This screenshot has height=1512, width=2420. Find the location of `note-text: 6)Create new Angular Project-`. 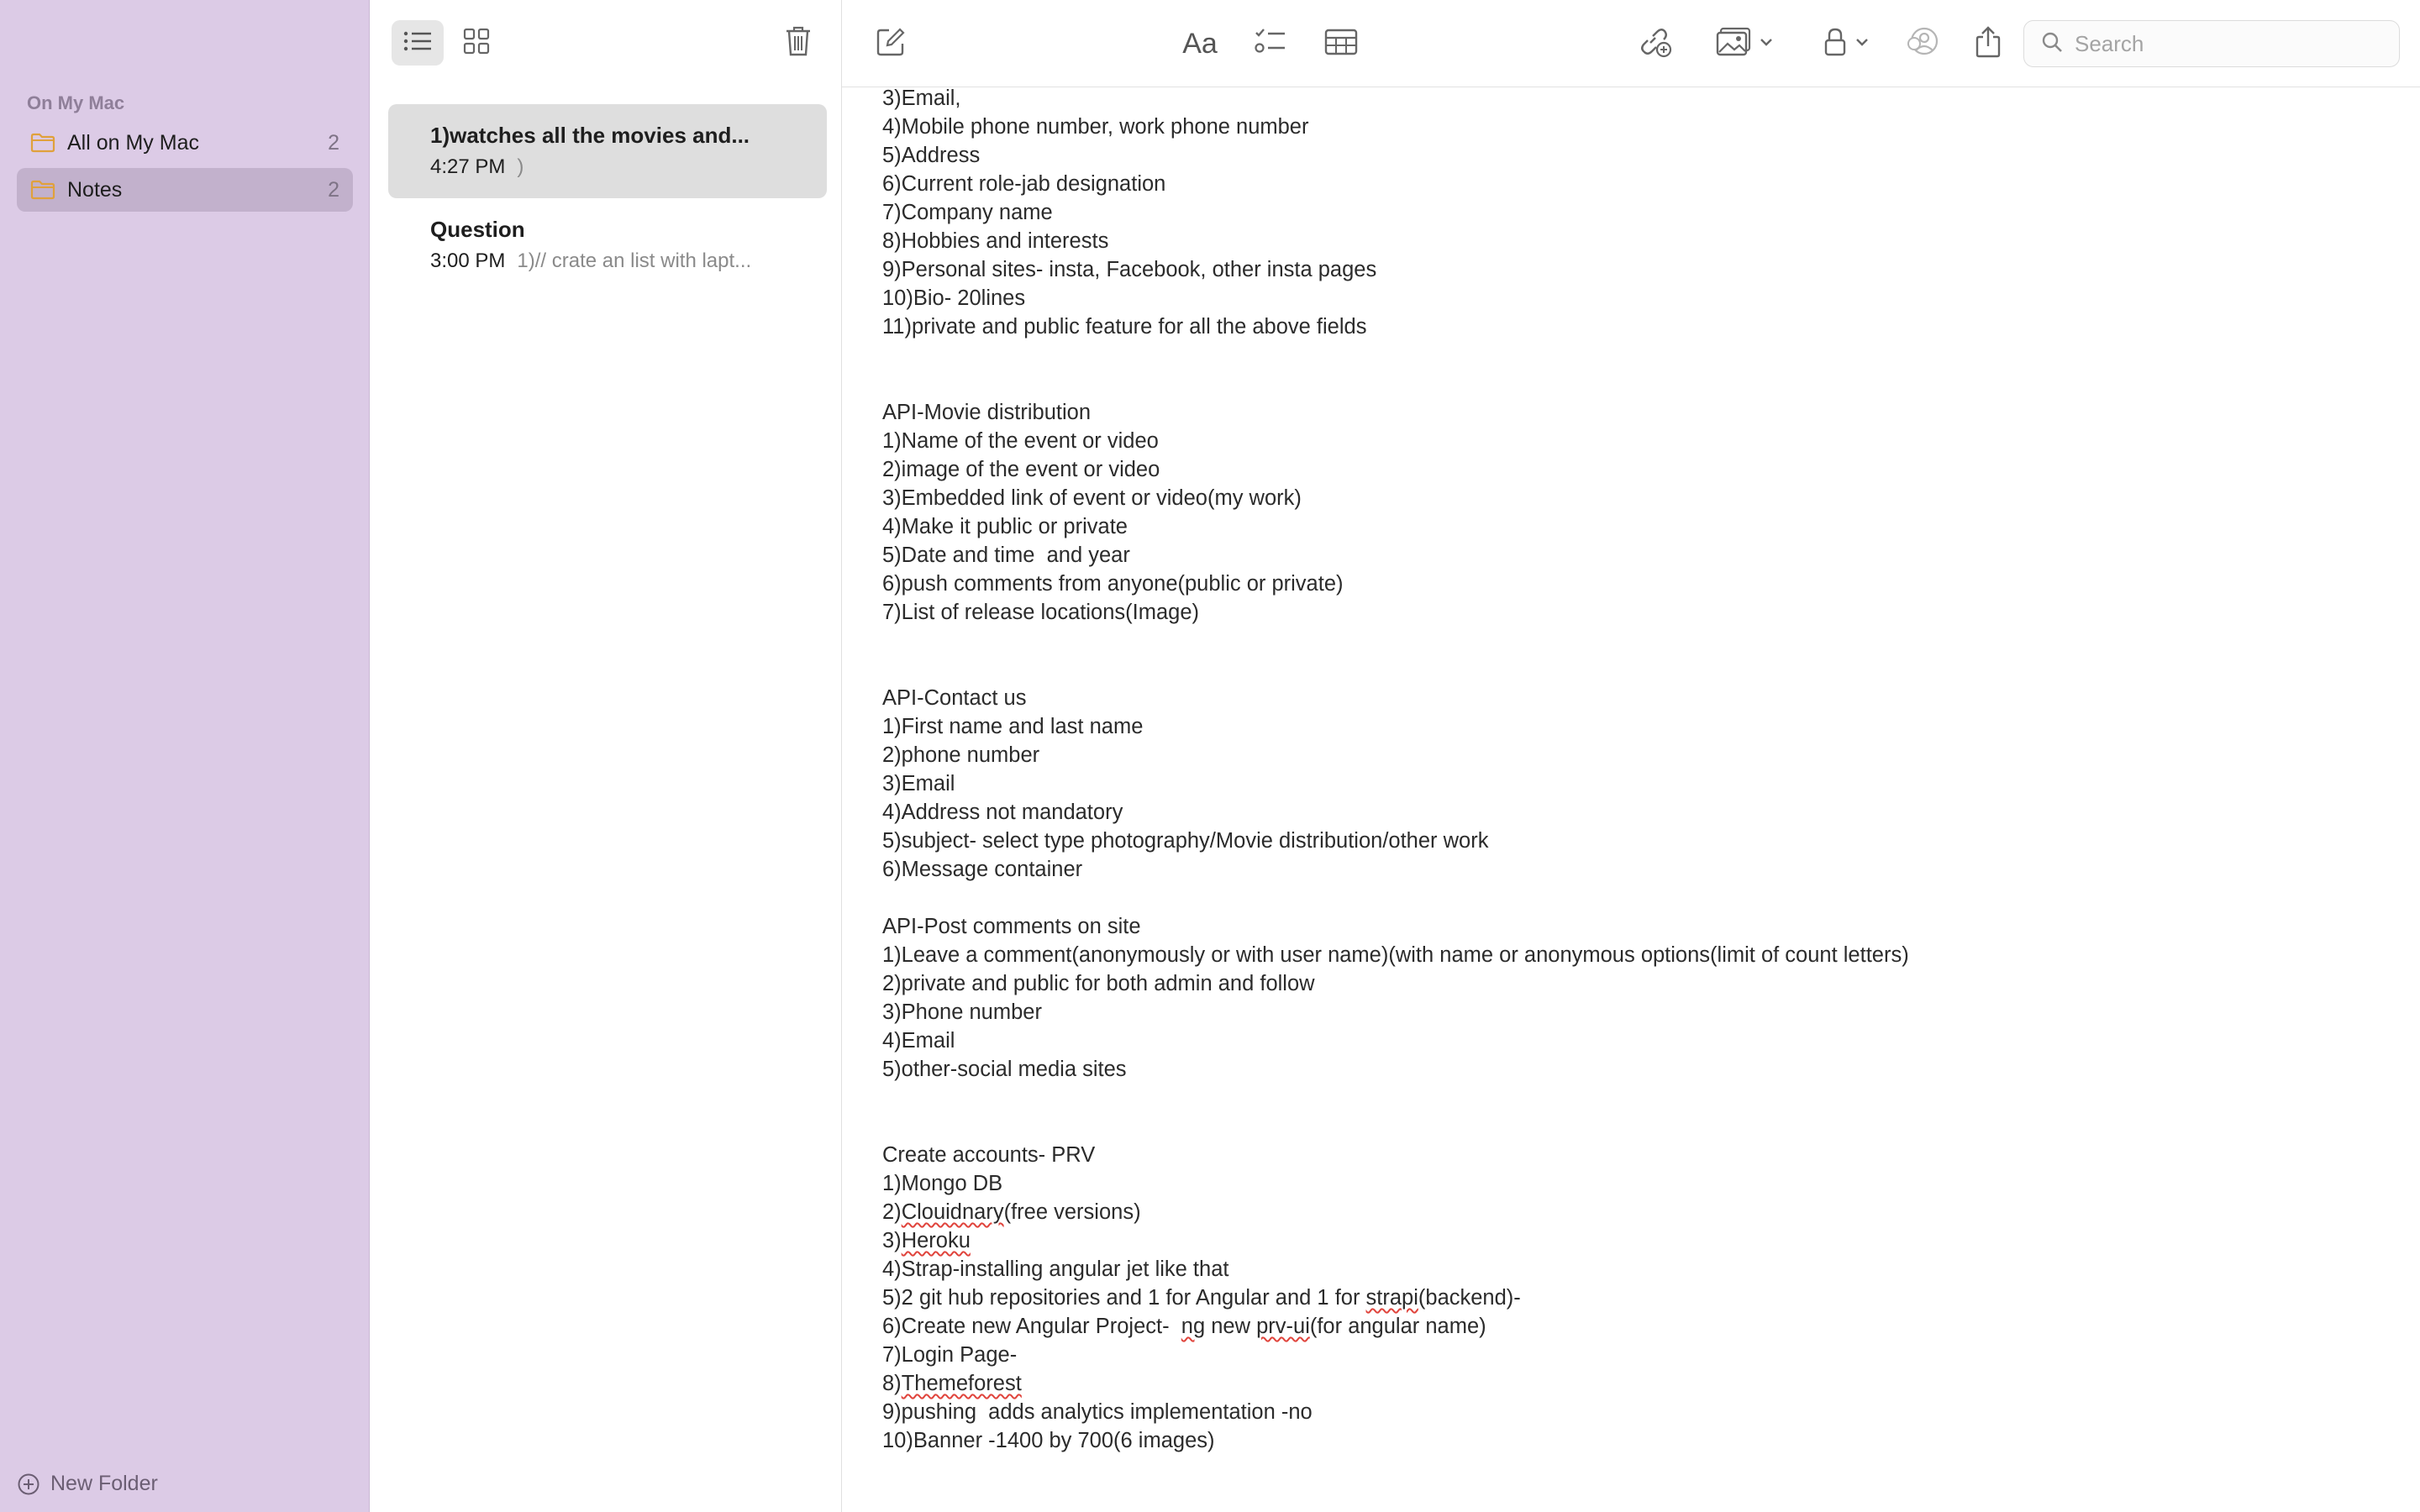

note-text: 6)Create new Angular Project- is located at coordinates (1031, 1326).